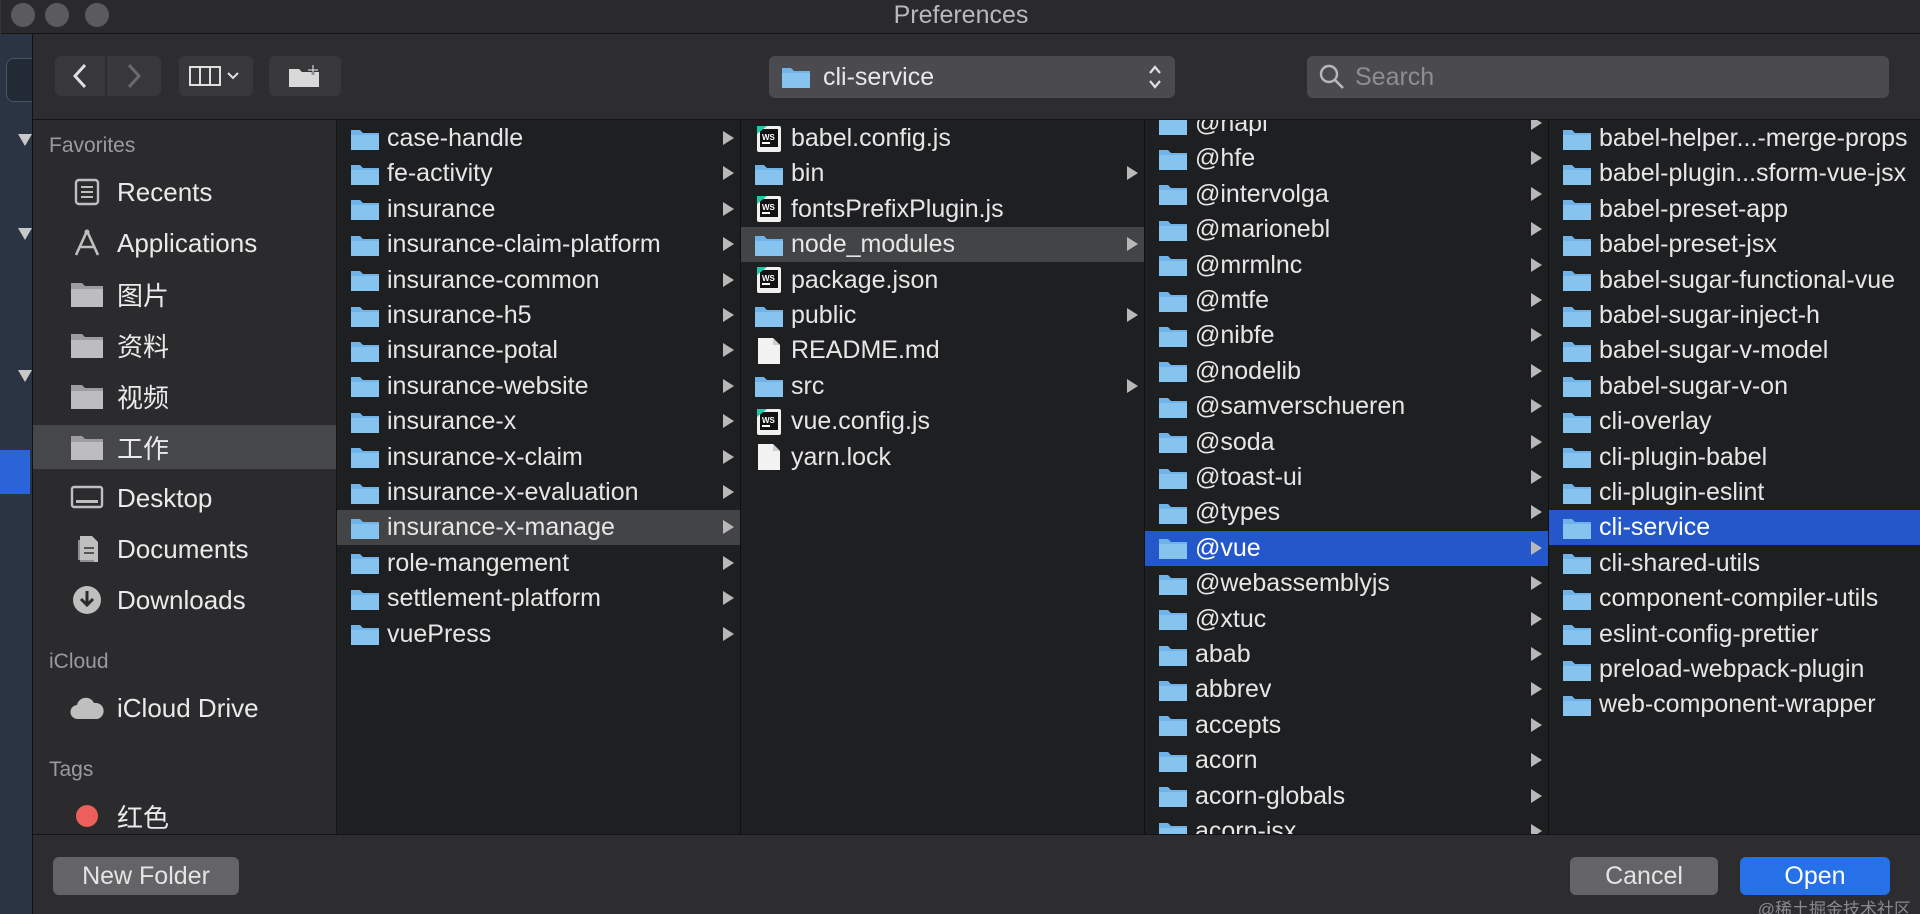  What do you see at coordinates (1346, 194) in the screenshot?
I see `list-item: @intervolga` at bounding box center [1346, 194].